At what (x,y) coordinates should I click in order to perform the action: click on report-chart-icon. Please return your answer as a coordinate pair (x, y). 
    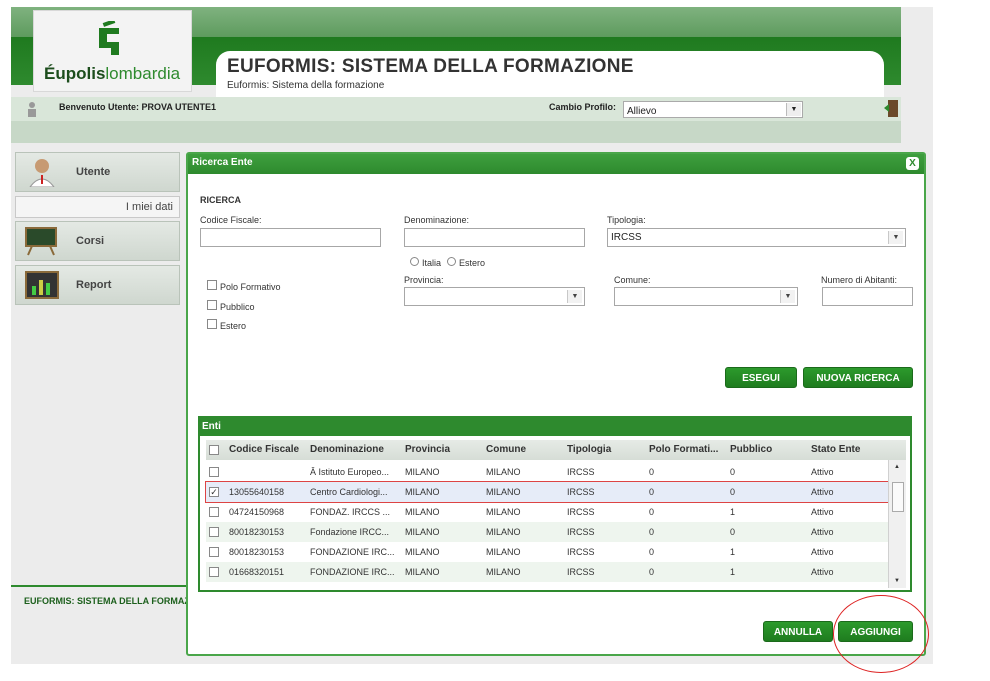
    Looking at the image, I should click on (42, 285).